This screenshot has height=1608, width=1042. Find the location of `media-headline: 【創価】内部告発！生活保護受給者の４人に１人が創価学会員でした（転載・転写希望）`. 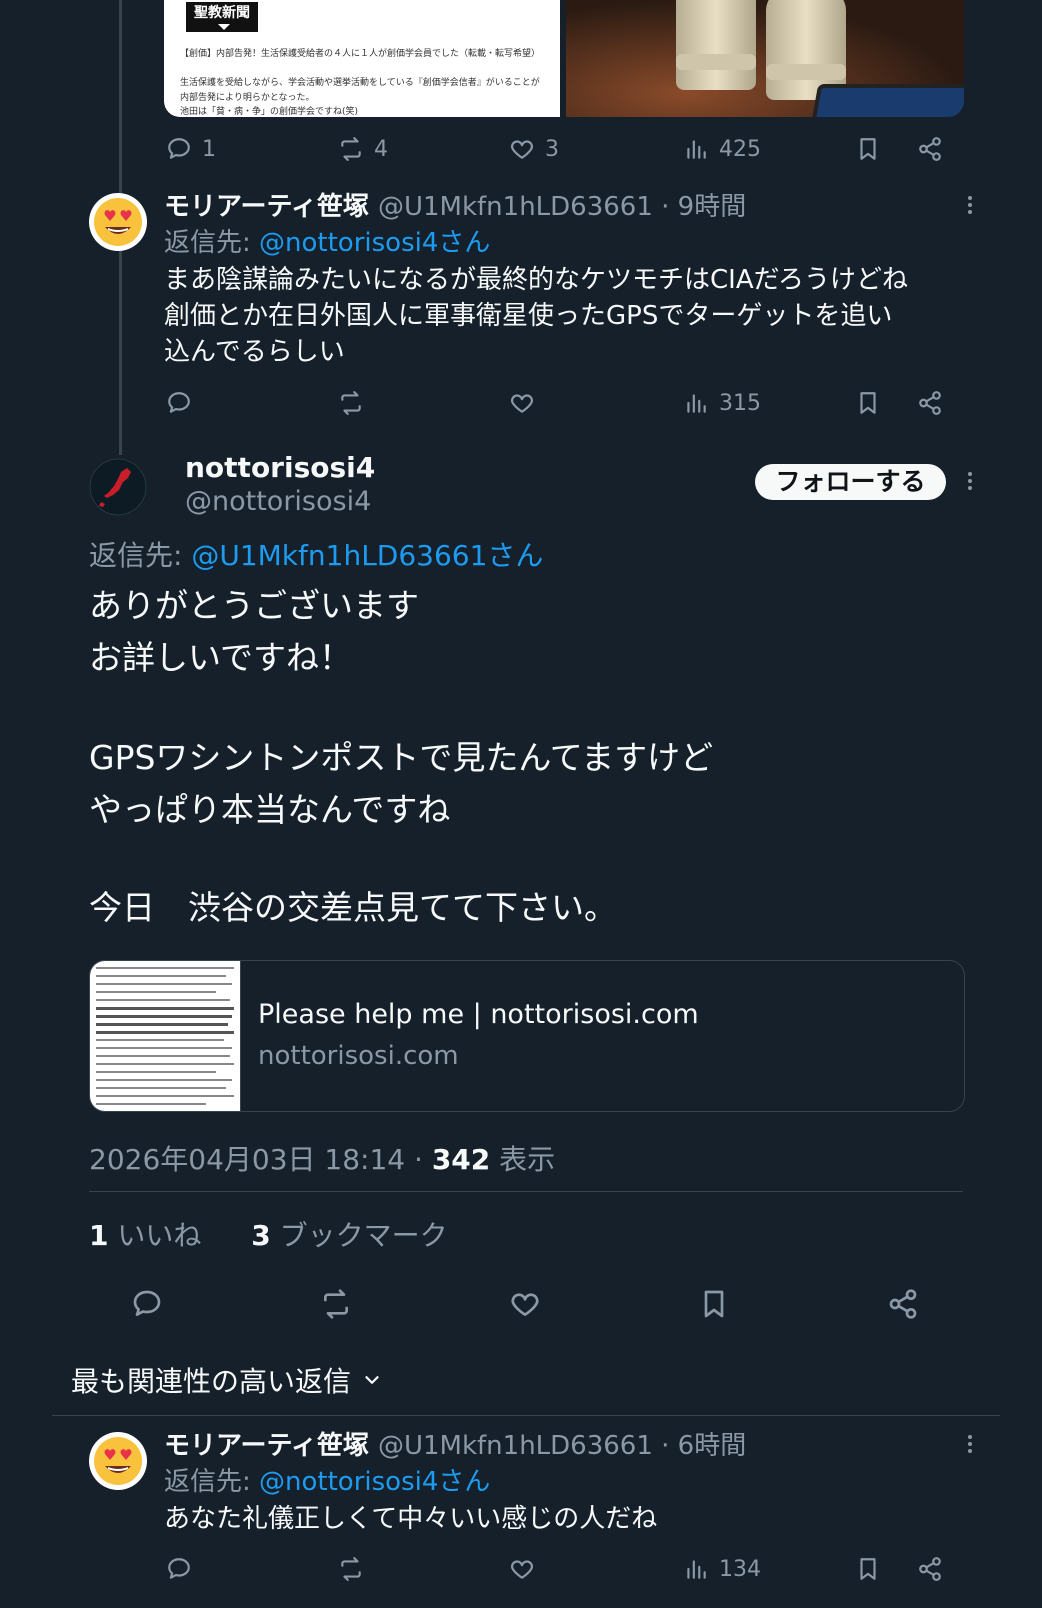

media-headline: 【創価】内部告発！生活保護受給者の４人に１人が創価学会員でした（転載・転写希望） is located at coordinates (360, 54).